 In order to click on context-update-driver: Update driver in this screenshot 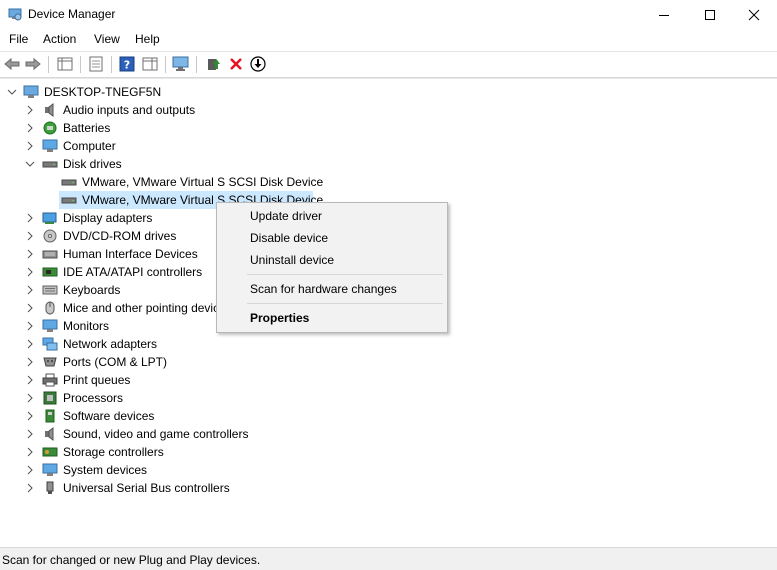, I will do `click(286, 216)`.